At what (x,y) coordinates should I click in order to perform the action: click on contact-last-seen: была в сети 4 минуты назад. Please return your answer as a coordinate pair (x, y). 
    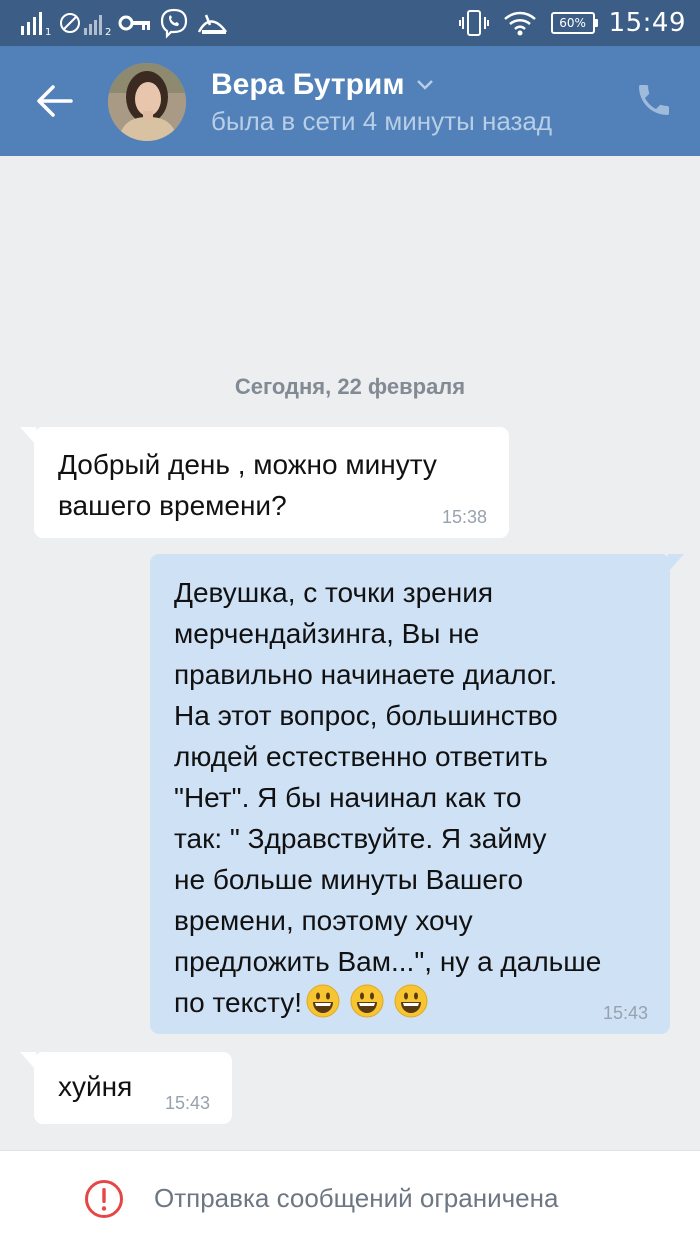
    Looking at the image, I should click on (382, 121).